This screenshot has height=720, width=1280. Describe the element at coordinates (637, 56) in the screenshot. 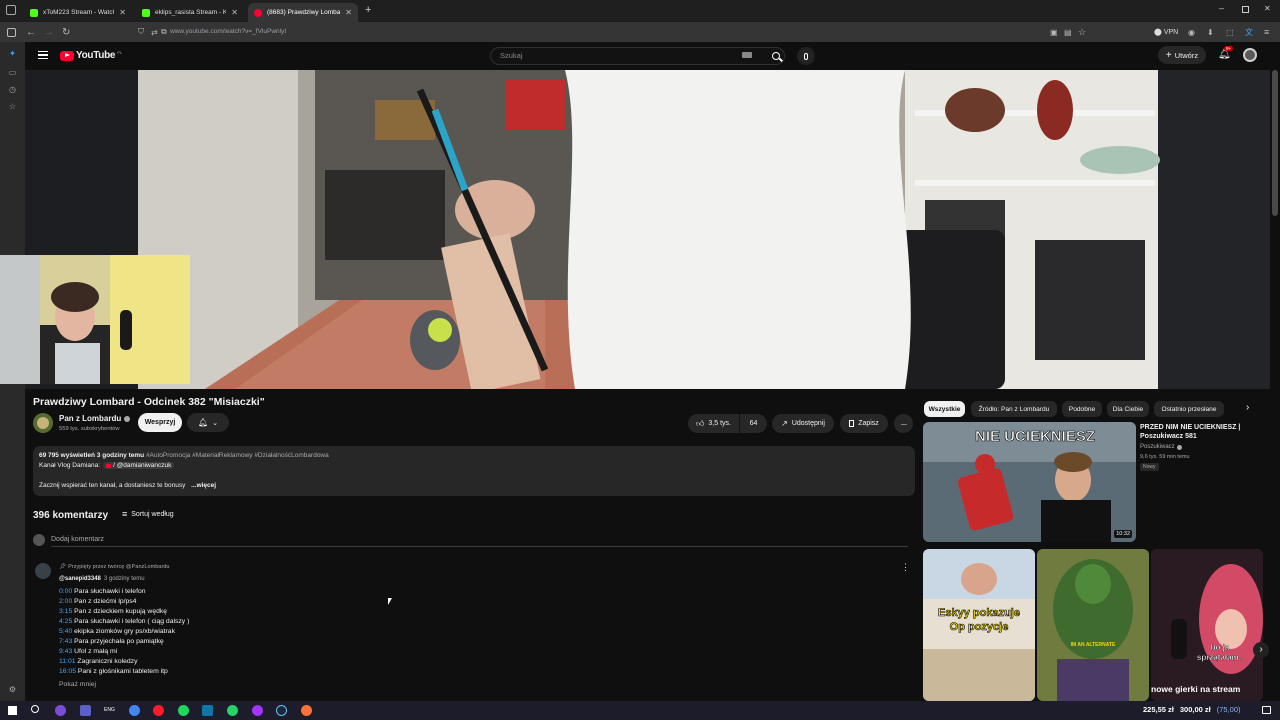

I see `search-input: Szukaj` at that location.